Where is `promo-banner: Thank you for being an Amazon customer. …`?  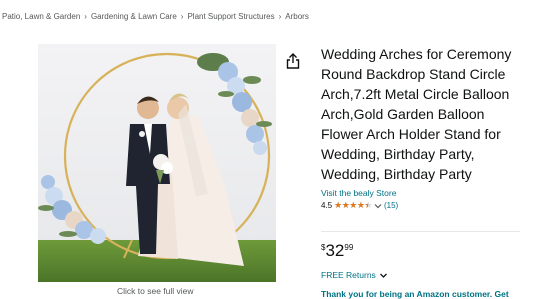 promo-banner: Thank you for being an Amazon customer. … is located at coordinates (415, 294).